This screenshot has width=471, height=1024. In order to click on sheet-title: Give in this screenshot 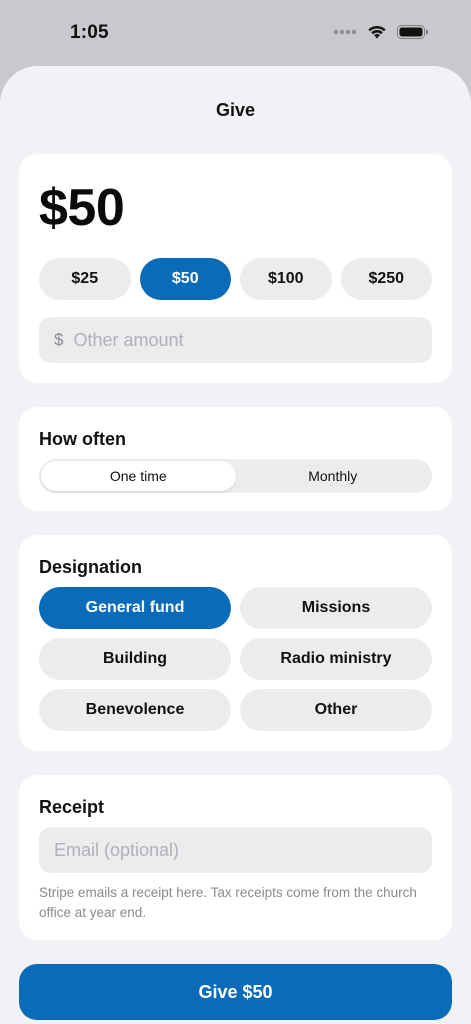, I will do `click(235, 110)`.